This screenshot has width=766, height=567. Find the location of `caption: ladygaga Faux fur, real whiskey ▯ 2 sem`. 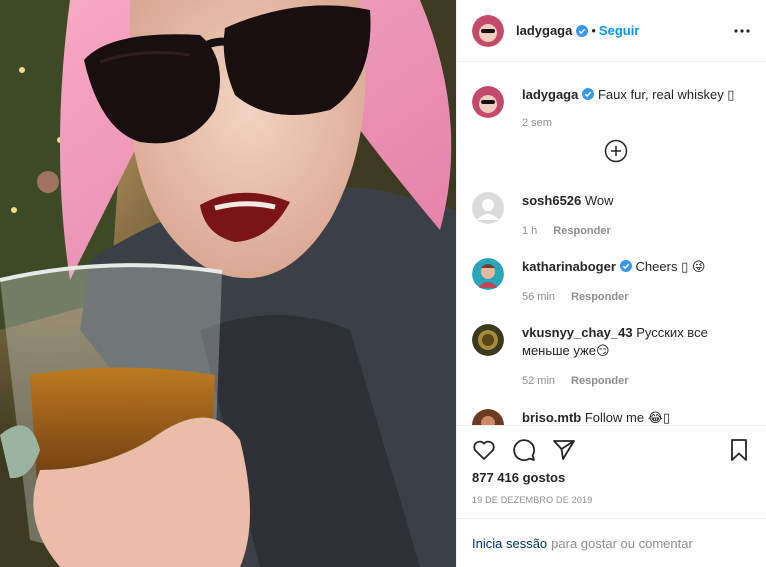

caption: ladygaga Faux fur, real whiskey ▯ 2 sem is located at coordinates (611, 109).